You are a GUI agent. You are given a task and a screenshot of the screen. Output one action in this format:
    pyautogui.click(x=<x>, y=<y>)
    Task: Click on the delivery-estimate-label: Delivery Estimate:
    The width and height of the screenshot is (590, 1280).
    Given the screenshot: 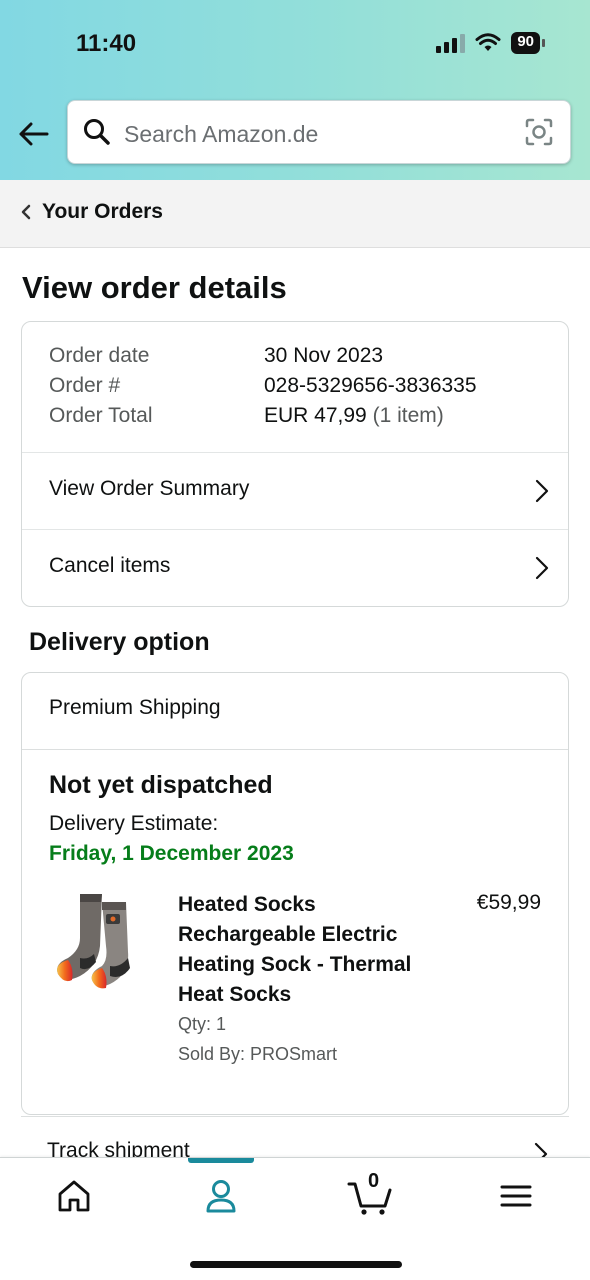 What is the action you would take?
    pyautogui.click(x=134, y=823)
    